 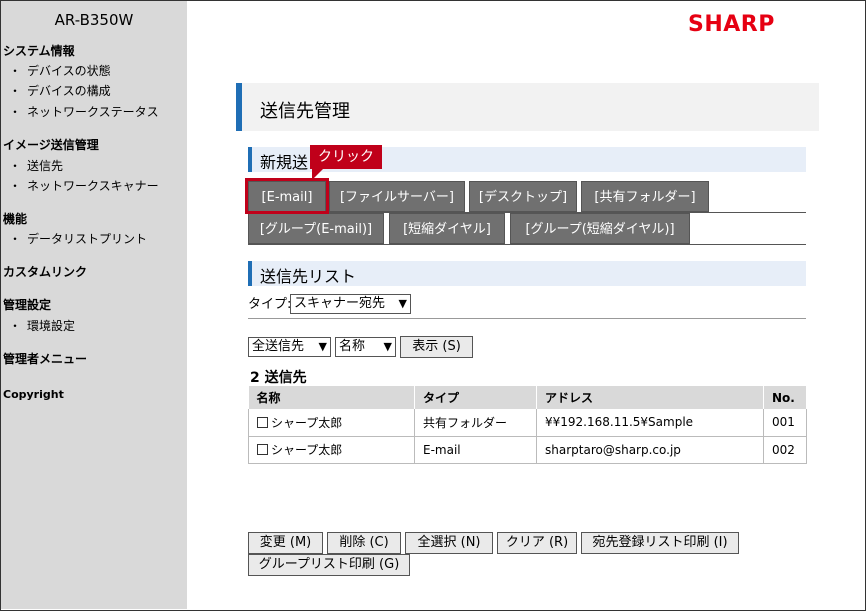 What do you see at coordinates (33, 394) in the screenshot?
I see `sidebar-copyright: Copyright` at bounding box center [33, 394].